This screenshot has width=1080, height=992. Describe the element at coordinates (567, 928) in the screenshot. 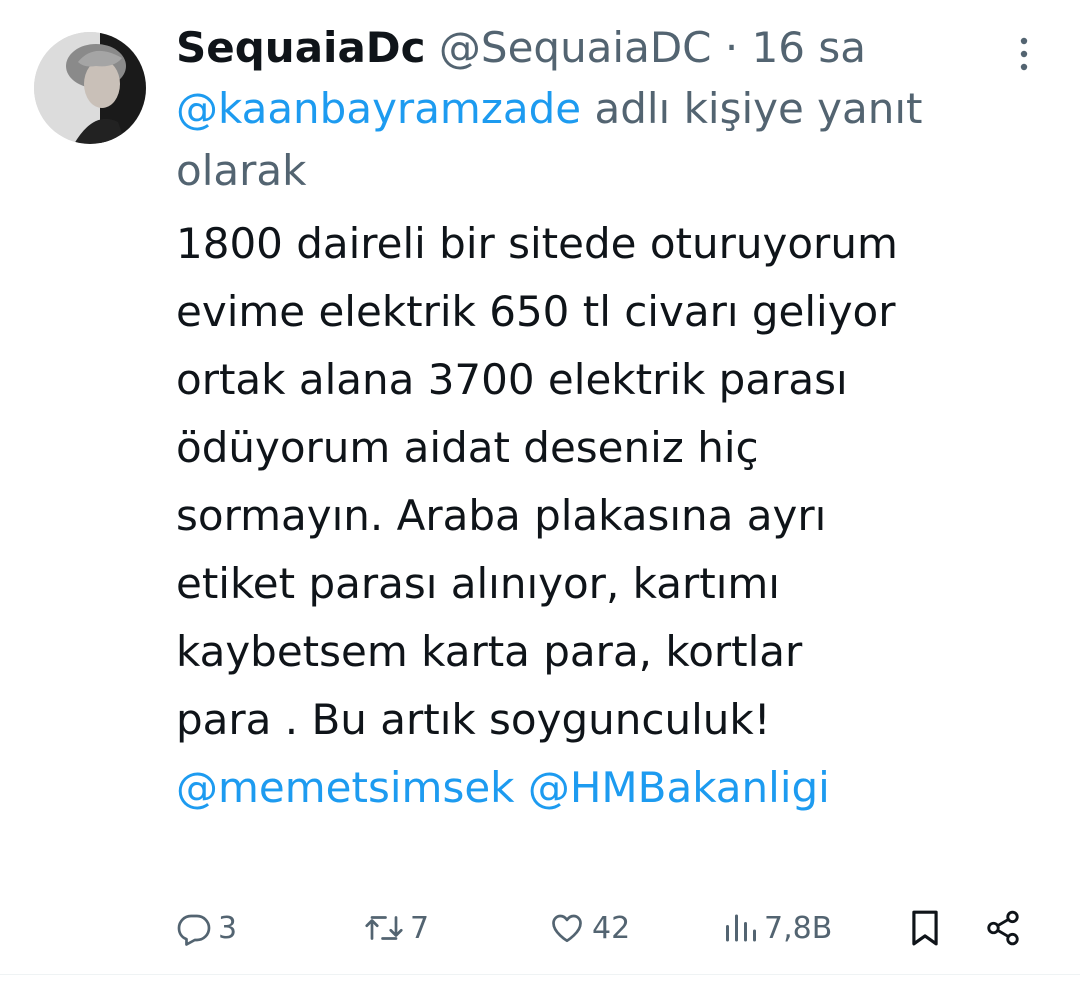

I see `heart-icon` at that location.